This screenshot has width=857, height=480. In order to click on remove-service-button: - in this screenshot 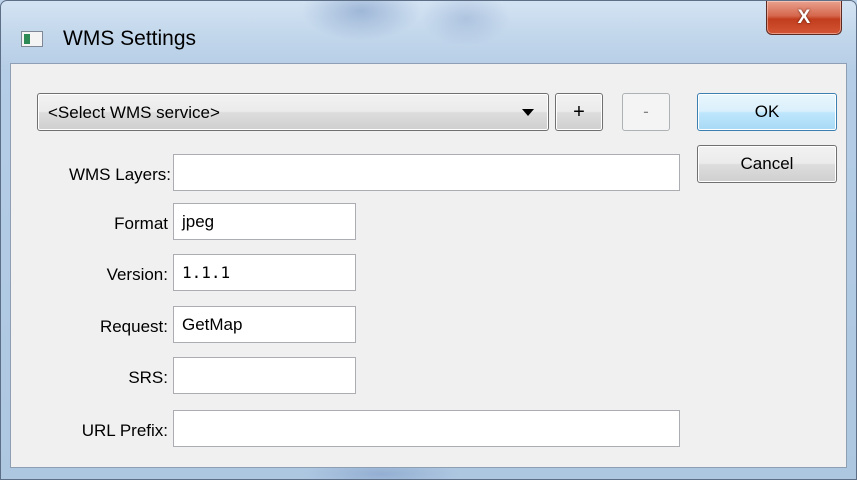, I will do `click(646, 112)`.